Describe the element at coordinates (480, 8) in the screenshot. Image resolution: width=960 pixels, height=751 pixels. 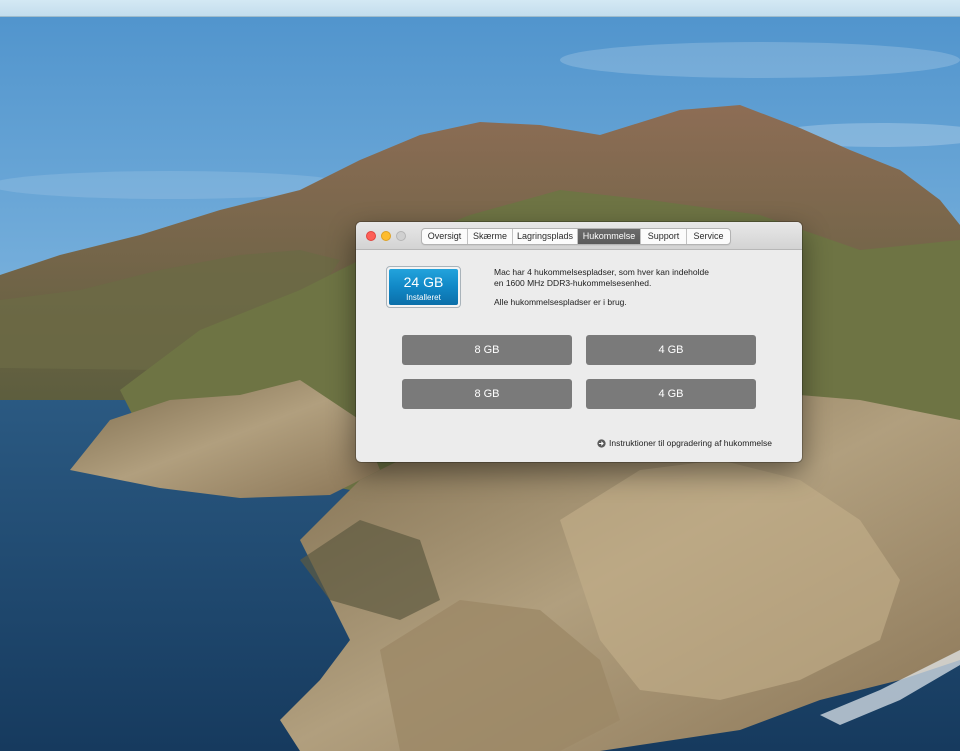
I see `menu-bar` at that location.